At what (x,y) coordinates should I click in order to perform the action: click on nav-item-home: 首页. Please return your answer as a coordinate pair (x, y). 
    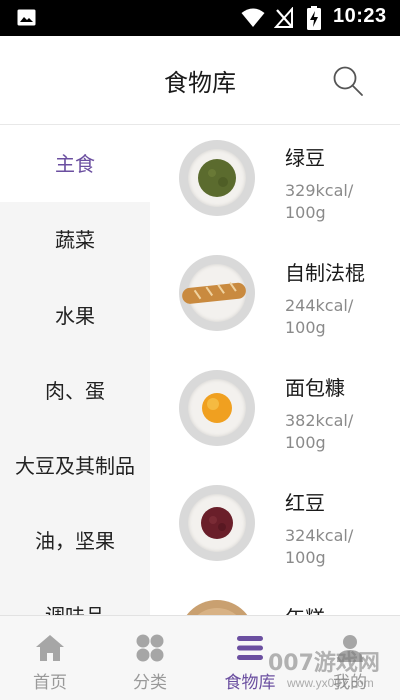
    Looking at the image, I should click on (50, 658).